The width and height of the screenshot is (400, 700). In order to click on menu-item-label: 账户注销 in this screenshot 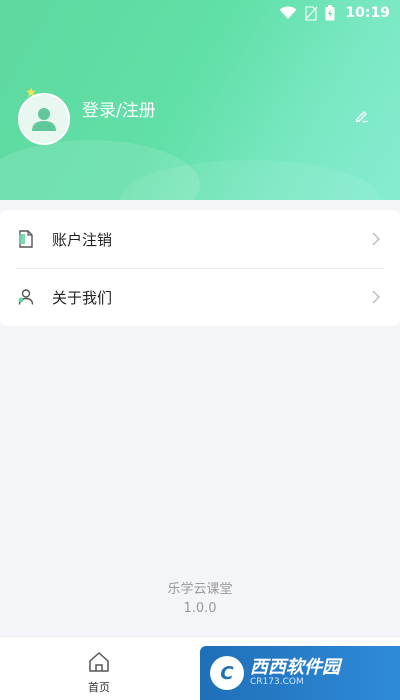, I will do `click(82, 239)`.